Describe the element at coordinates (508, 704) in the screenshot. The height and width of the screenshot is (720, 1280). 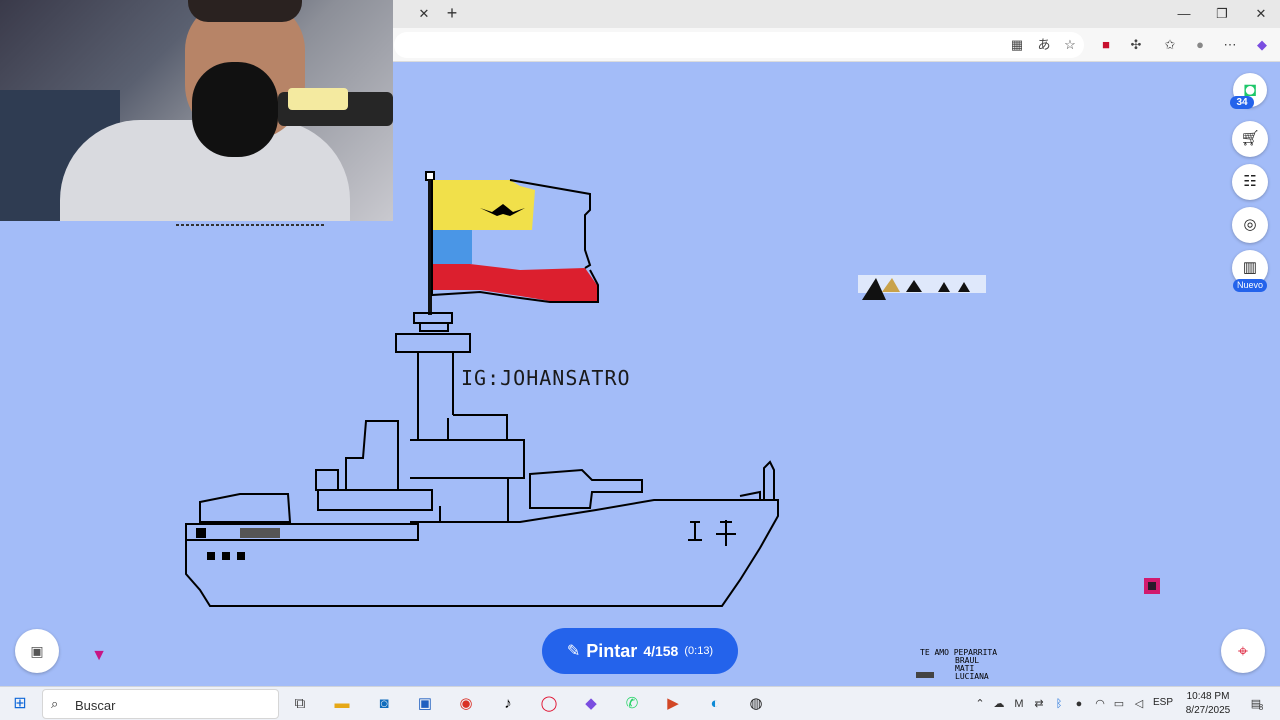
I see `tiktok-icon: ♪` at that location.